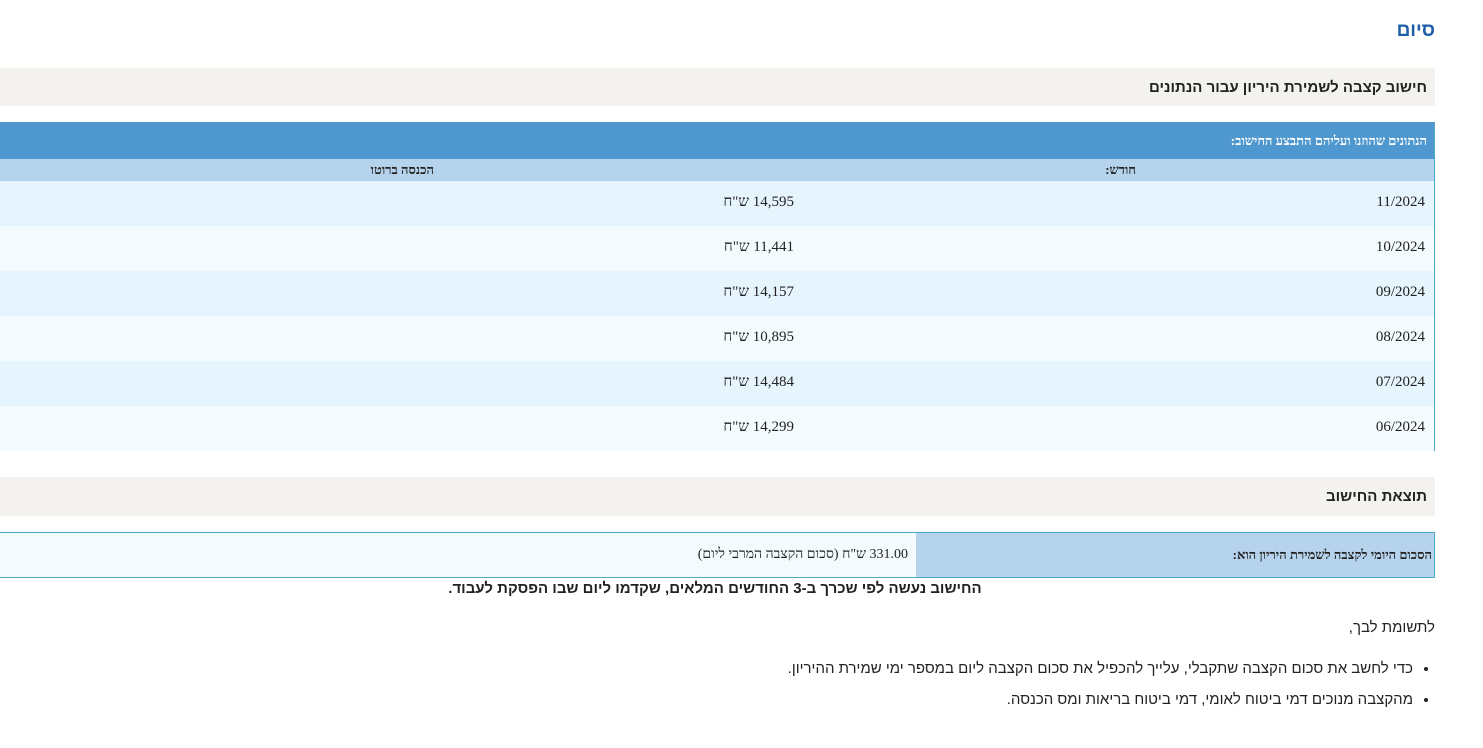  I want to click on table-row: 06/2024 14,299 ש"ח, so click(717, 428).